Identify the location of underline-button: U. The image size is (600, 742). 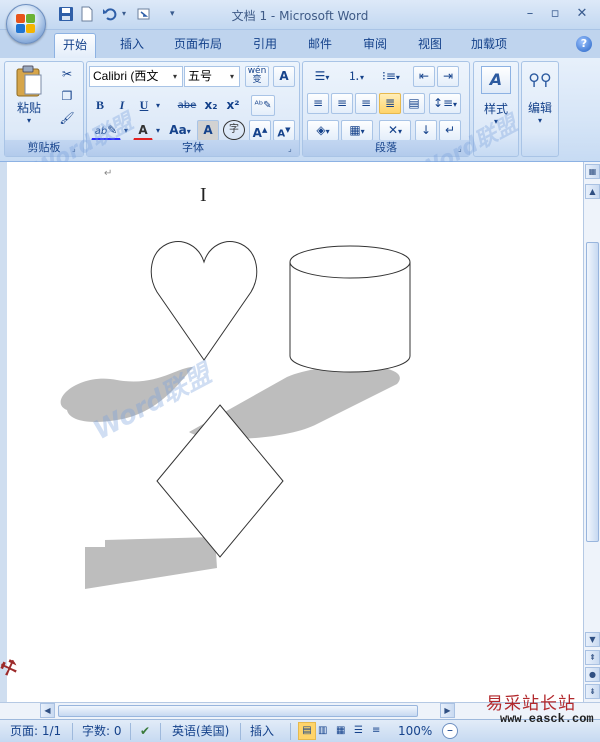
(144, 105).